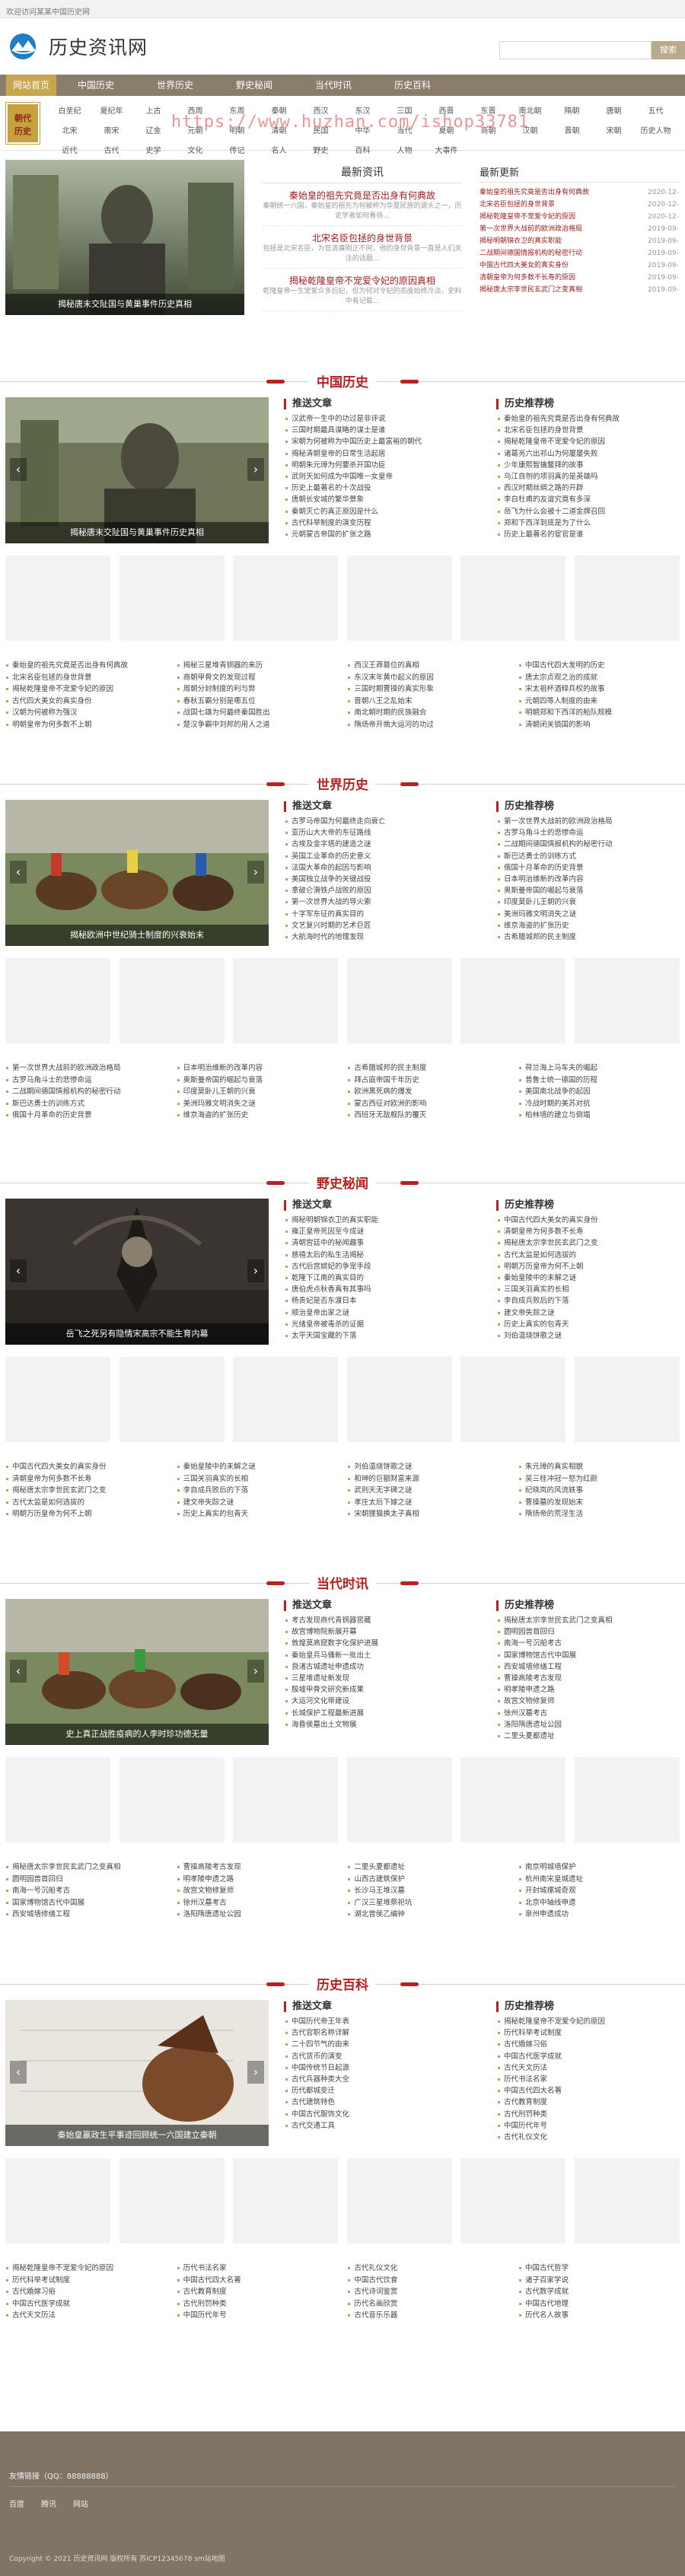 The image size is (685, 2576). What do you see at coordinates (86, 2268) in the screenshot?
I see `column-link: 揭秘乾隆皇帝不宠爱令妃的原因` at bounding box center [86, 2268].